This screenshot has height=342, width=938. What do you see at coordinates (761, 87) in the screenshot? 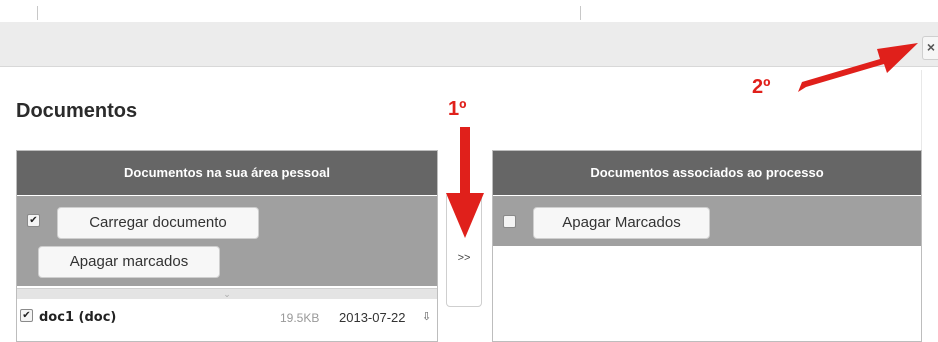
I see `step2-label: 2º` at bounding box center [761, 87].